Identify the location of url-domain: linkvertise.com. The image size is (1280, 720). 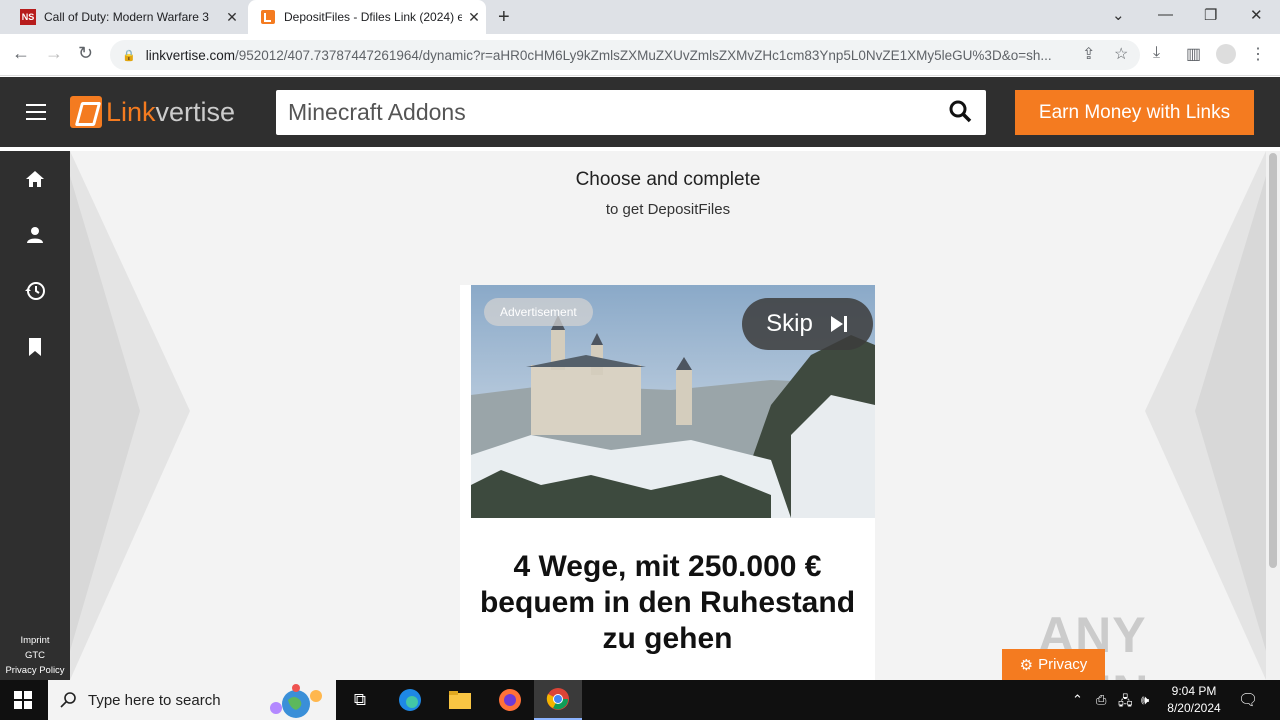
(190, 55).